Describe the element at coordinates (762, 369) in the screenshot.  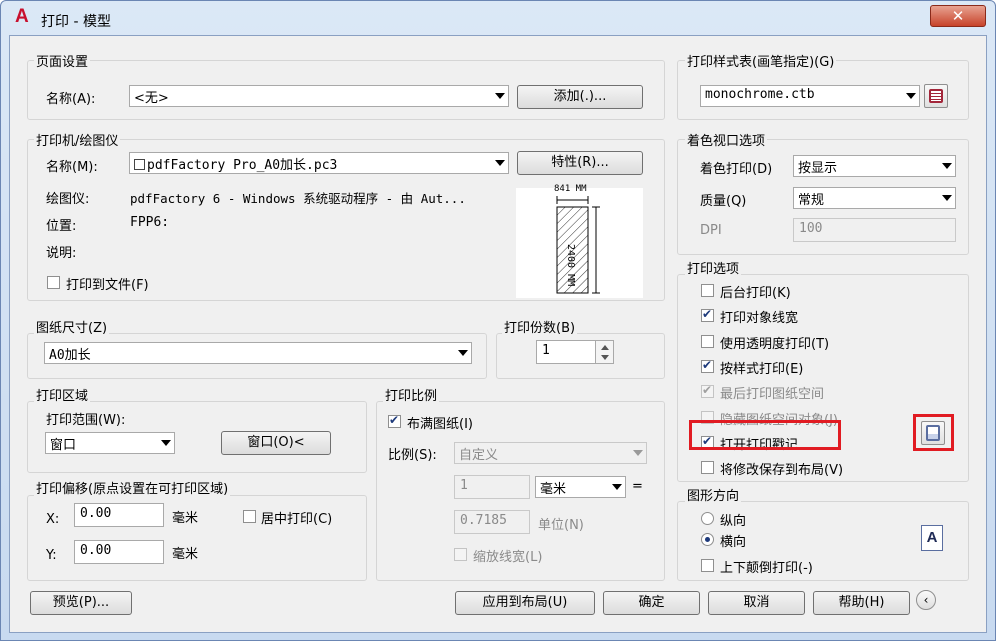
I see `plot-option-label: 按样式打印(E)` at that location.